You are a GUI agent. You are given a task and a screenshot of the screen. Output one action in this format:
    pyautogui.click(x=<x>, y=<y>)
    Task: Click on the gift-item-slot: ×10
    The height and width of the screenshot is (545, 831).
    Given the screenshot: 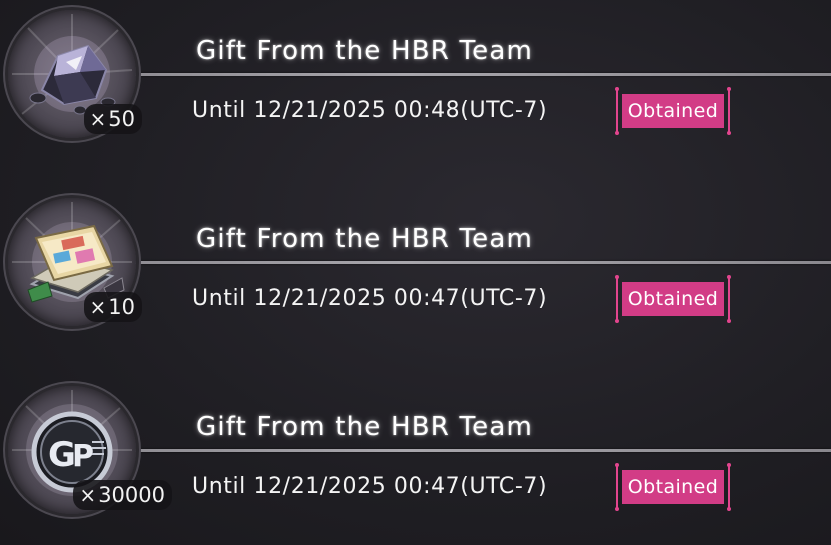 What is the action you would take?
    pyautogui.click(x=75, y=262)
    